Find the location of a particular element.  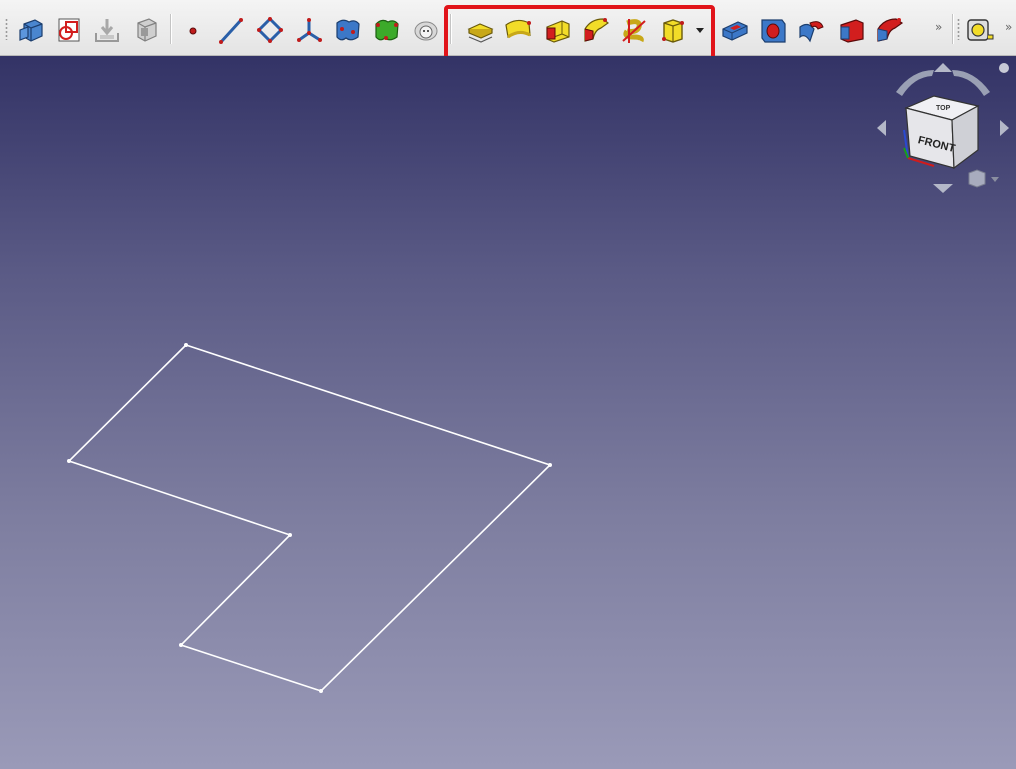

revolution-button is located at coordinates (518, 30).